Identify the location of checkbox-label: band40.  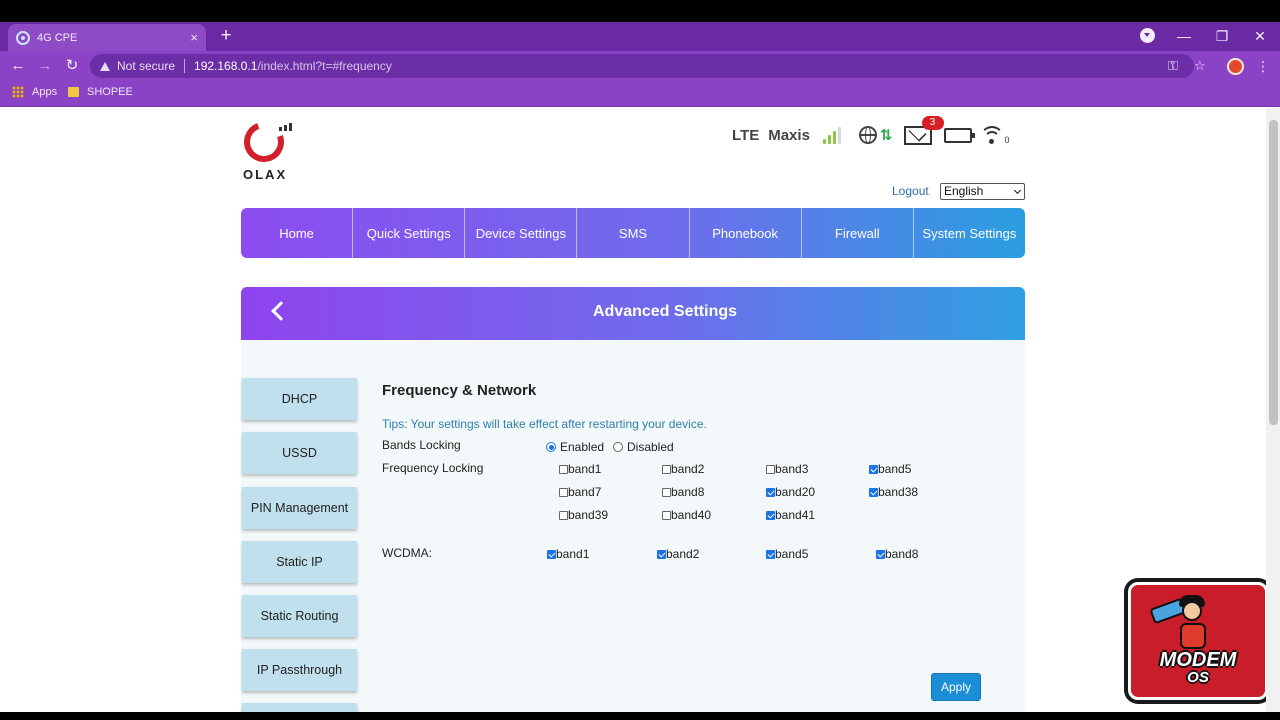
(691, 515).